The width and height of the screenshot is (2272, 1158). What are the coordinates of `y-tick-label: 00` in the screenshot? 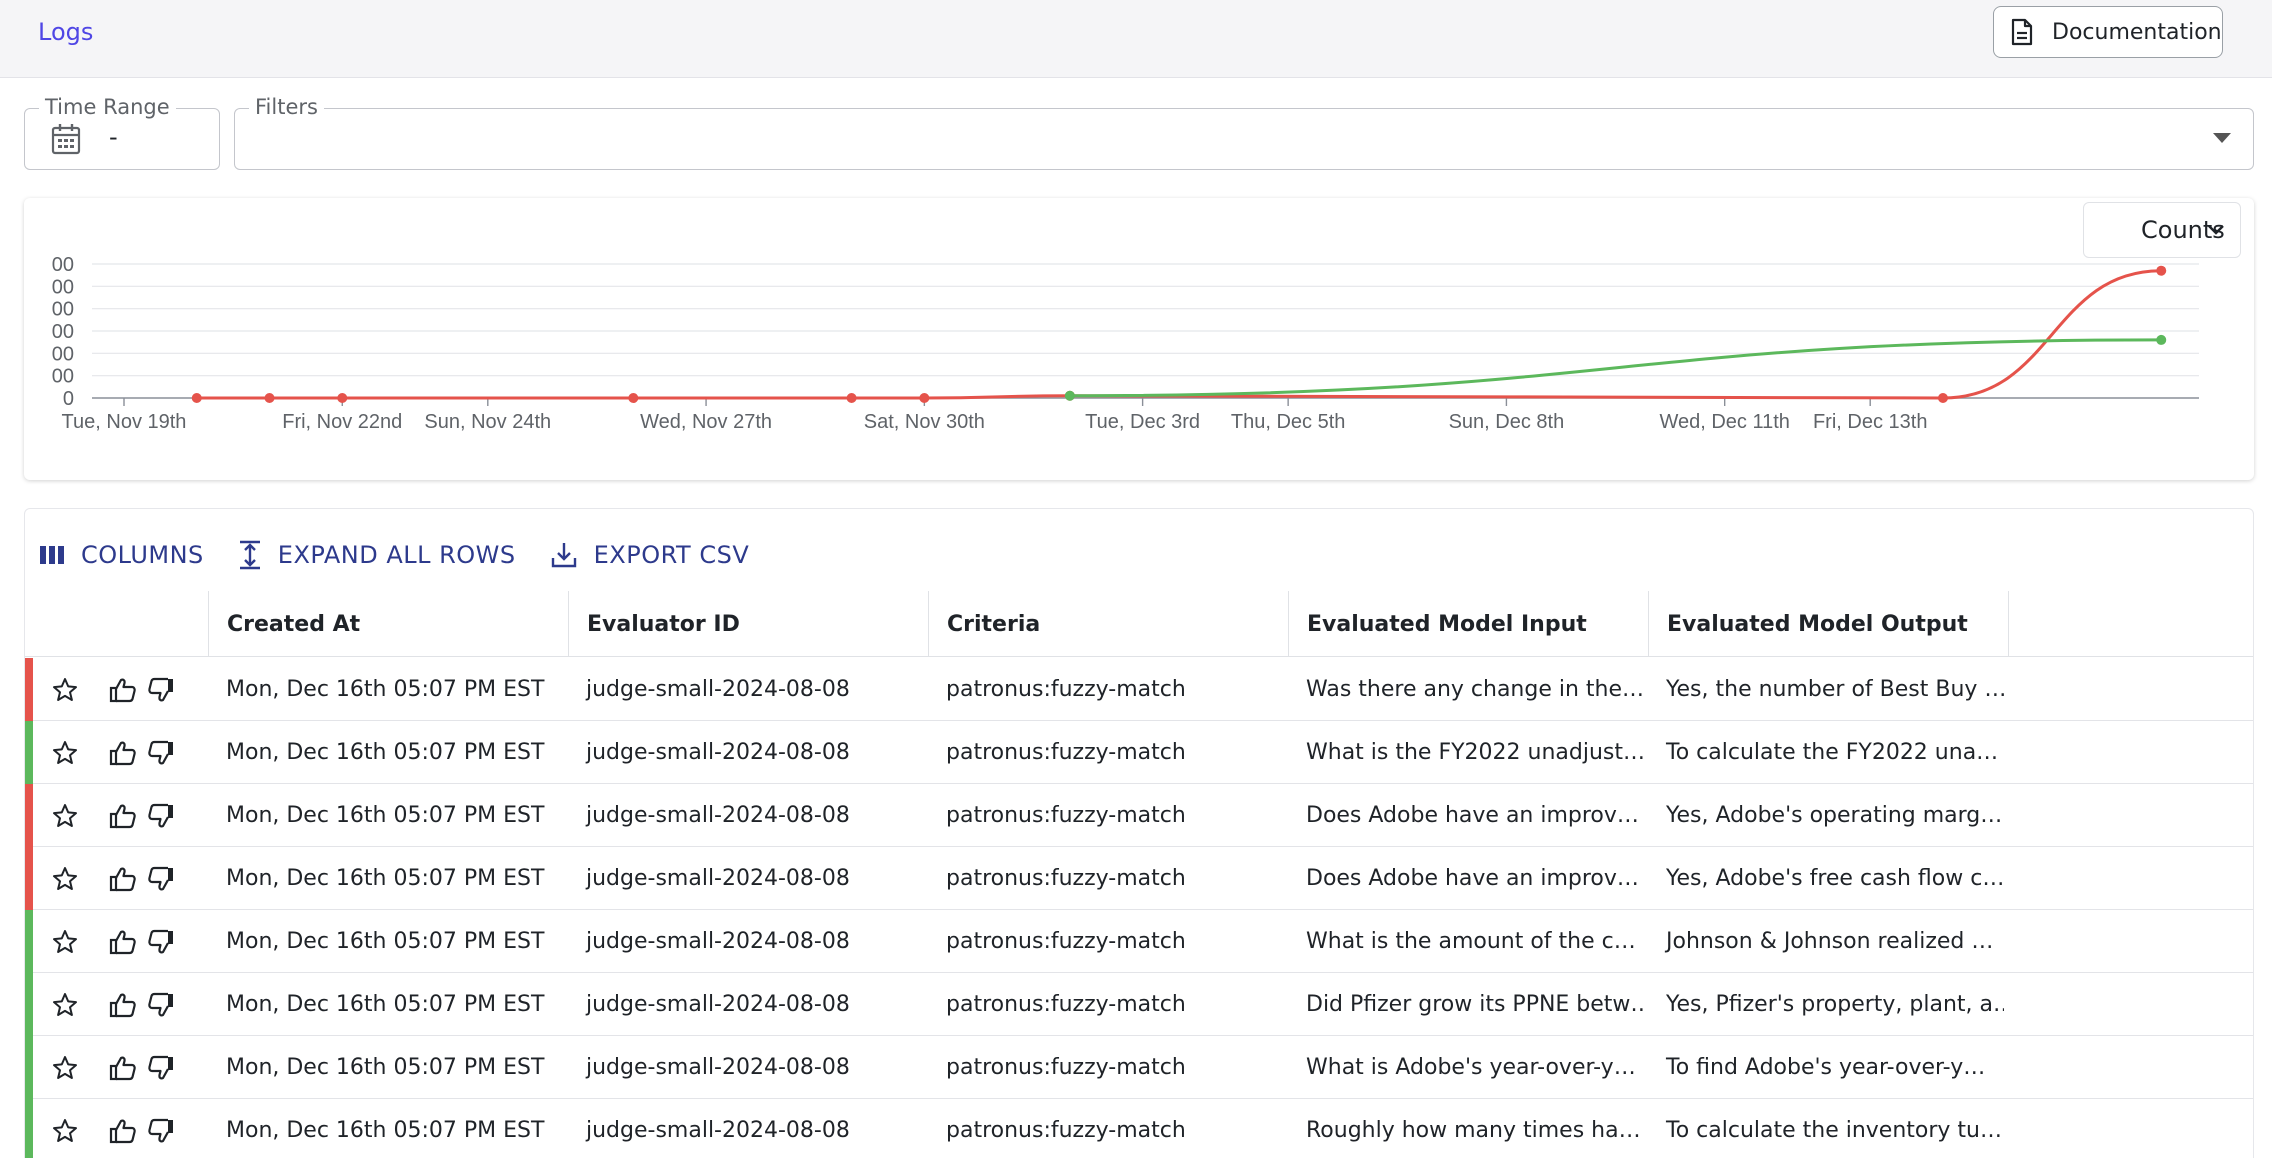 It's located at (63, 377).